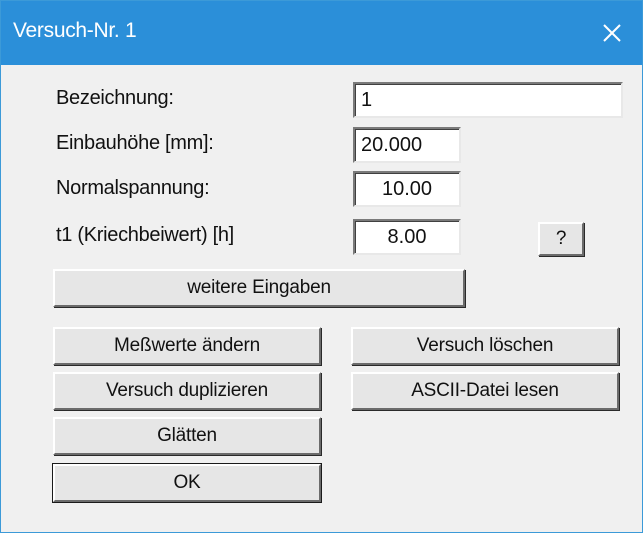 The image size is (643, 533). I want to click on einbauhoehe-input: 20.000, so click(407, 145).